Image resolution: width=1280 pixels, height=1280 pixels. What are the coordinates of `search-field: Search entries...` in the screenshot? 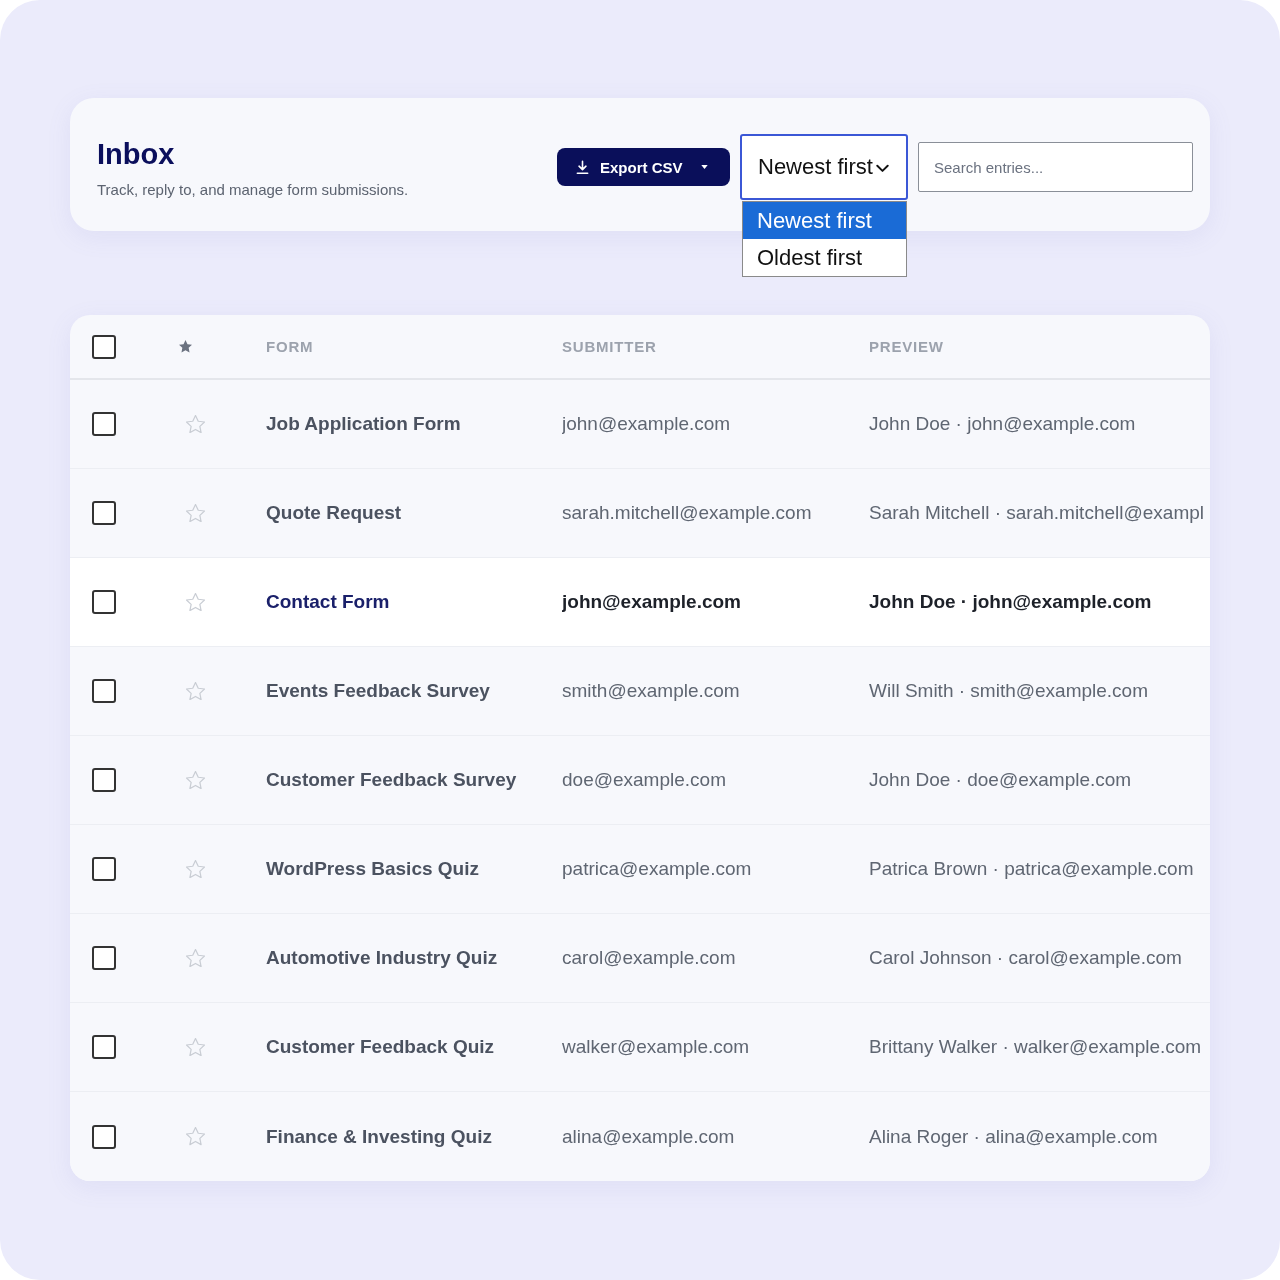 It's located at (1055, 167).